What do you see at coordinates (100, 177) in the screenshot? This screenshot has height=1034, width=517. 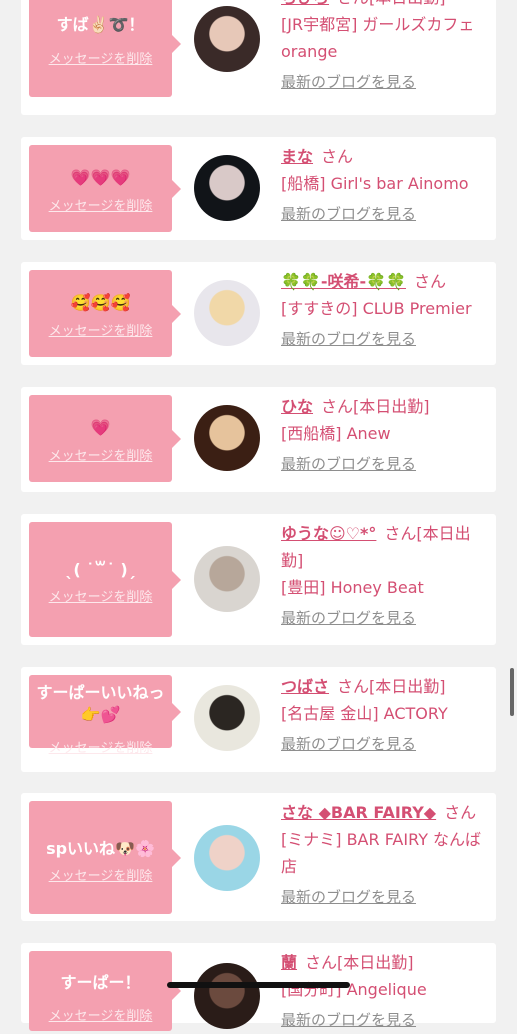 I see `message-text: 💗💗💗` at bounding box center [100, 177].